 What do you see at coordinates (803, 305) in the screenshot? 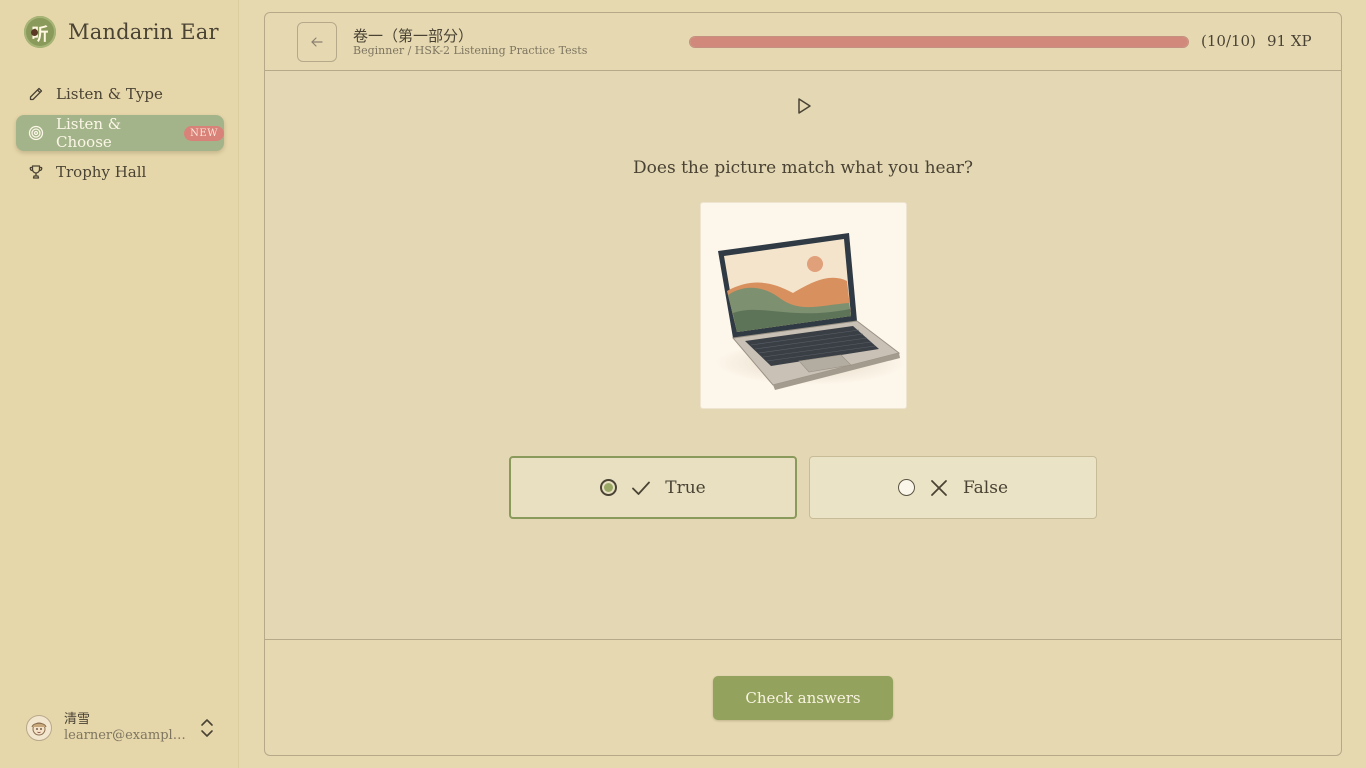
I see `laptop-illustration` at bounding box center [803, 305].